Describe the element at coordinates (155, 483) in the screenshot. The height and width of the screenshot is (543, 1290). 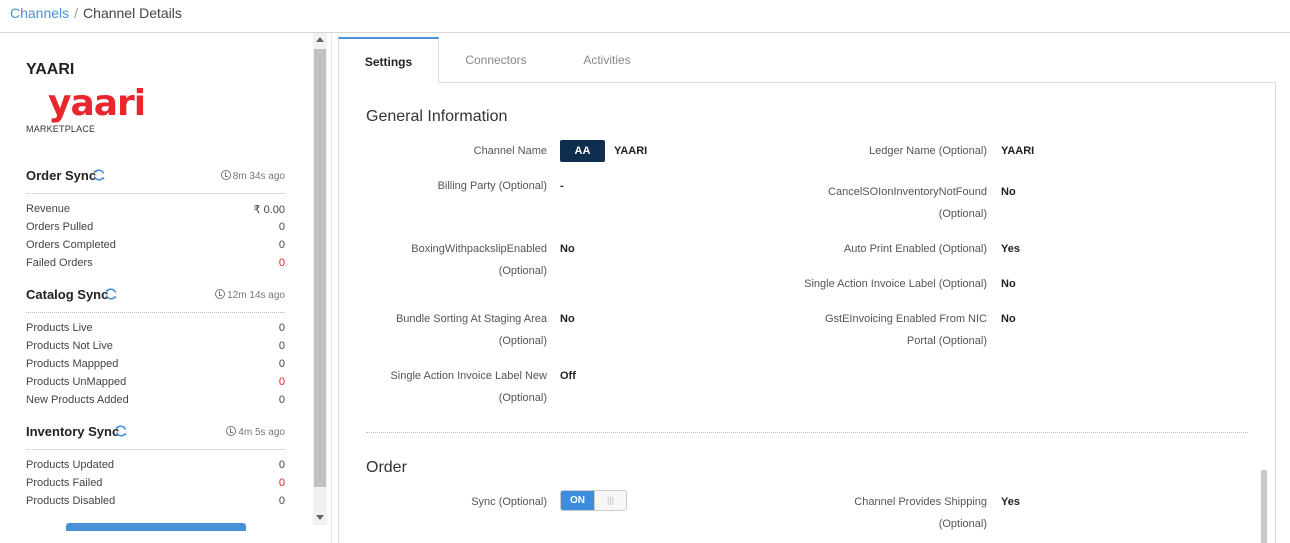
I see `list-item: Products Failed 0` at that location.